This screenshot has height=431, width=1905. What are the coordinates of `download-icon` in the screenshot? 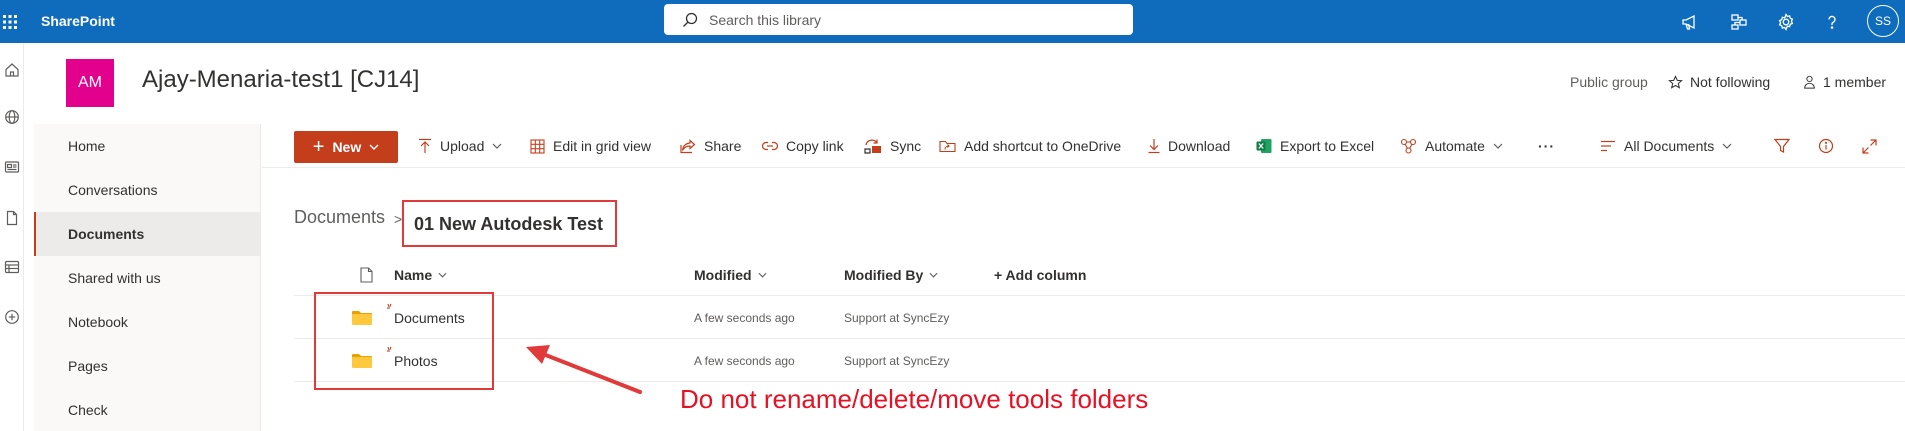 It's located at (1154, 146).